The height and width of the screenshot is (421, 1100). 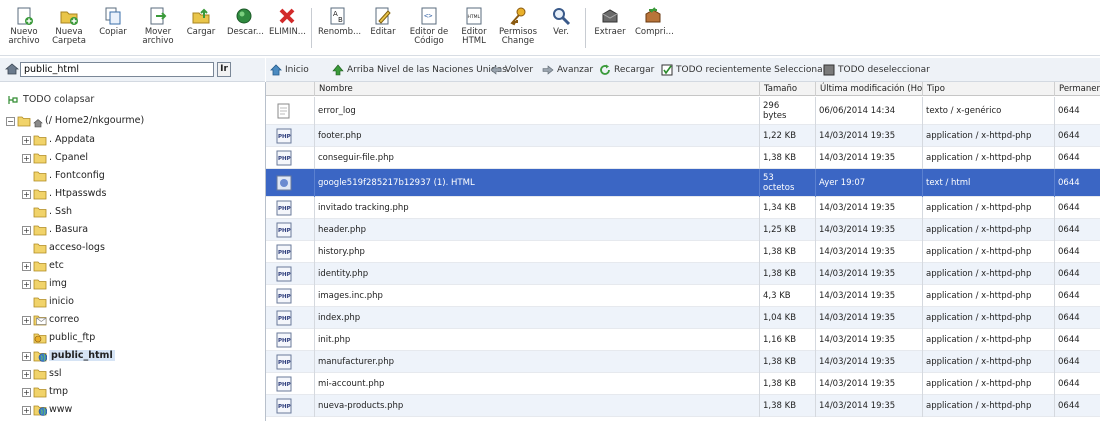 What do you see at coordinates (751, 70) in the screenshot?
I see `action-label: TODO recientemente Seleccionar` at bounding box center [751, 70].